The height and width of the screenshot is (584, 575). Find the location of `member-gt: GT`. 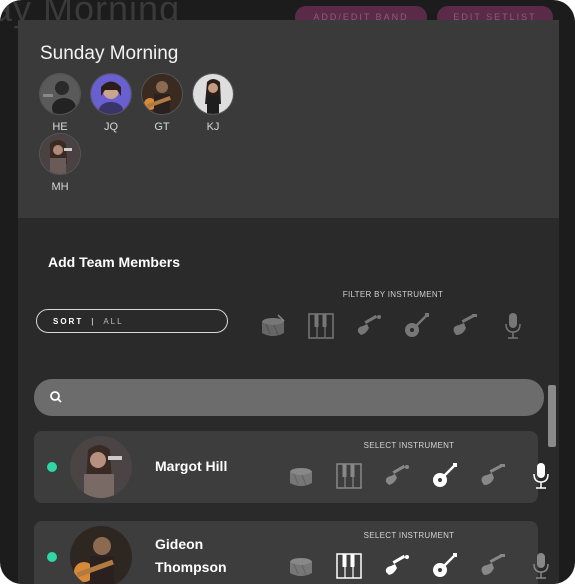

member-gt: GT is located at coordinates (162, 103).